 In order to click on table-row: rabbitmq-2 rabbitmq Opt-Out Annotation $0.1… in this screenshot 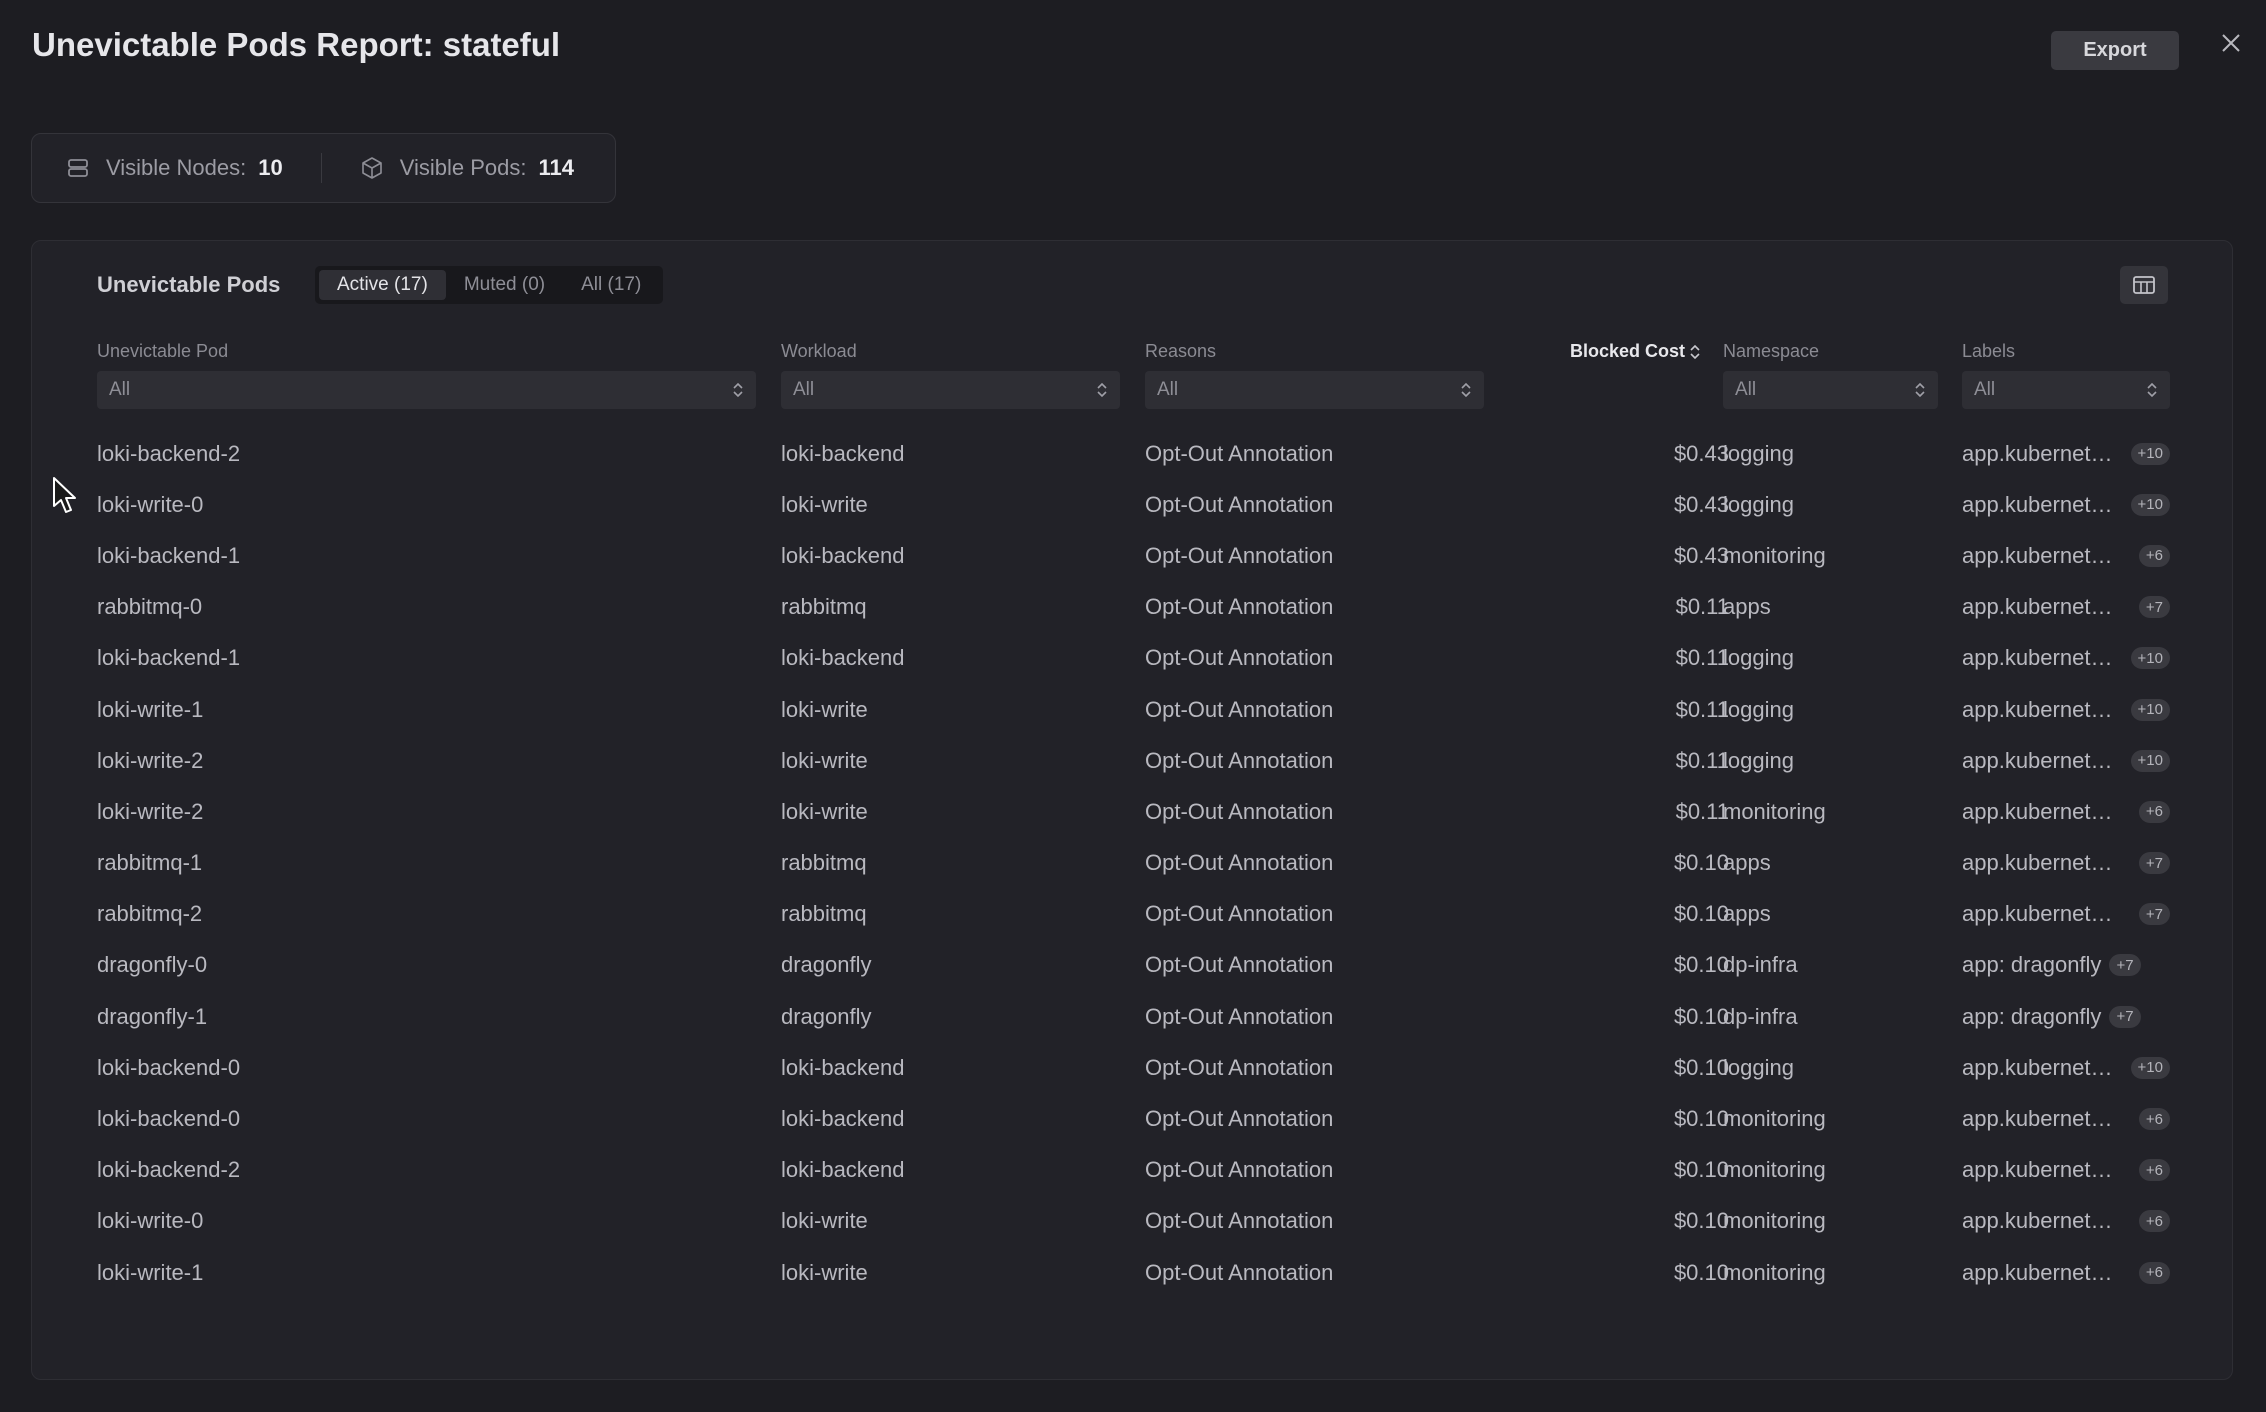, I will do `click(1132, 914)`.